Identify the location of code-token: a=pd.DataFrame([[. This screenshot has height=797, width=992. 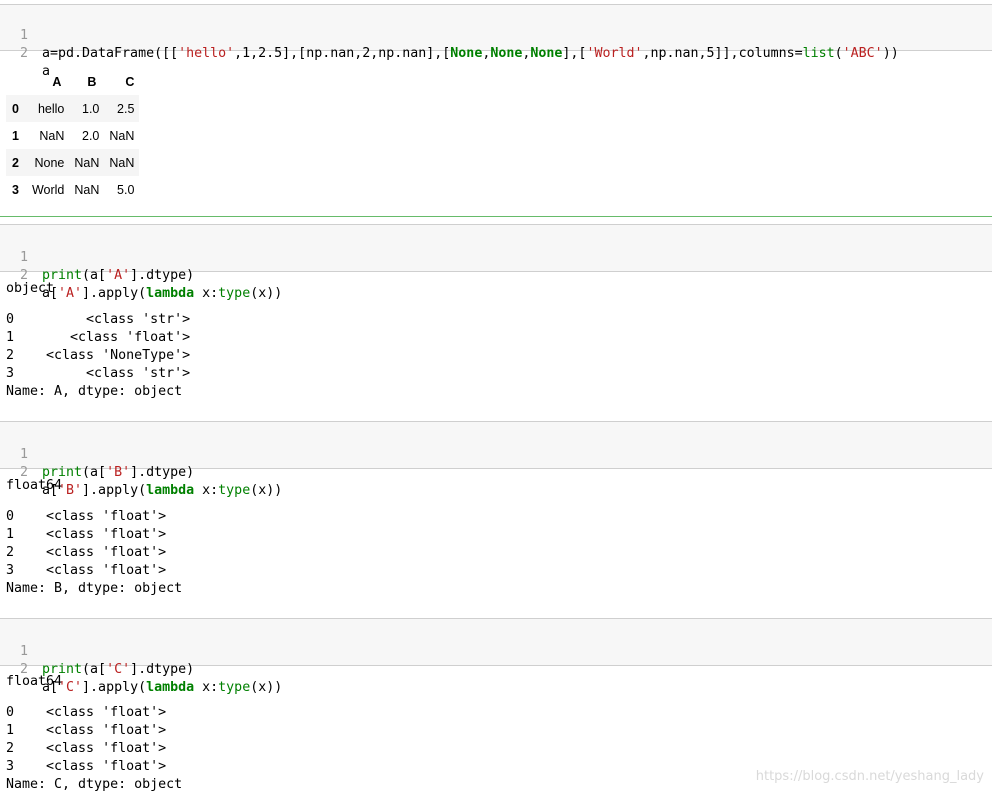
(110, 53).